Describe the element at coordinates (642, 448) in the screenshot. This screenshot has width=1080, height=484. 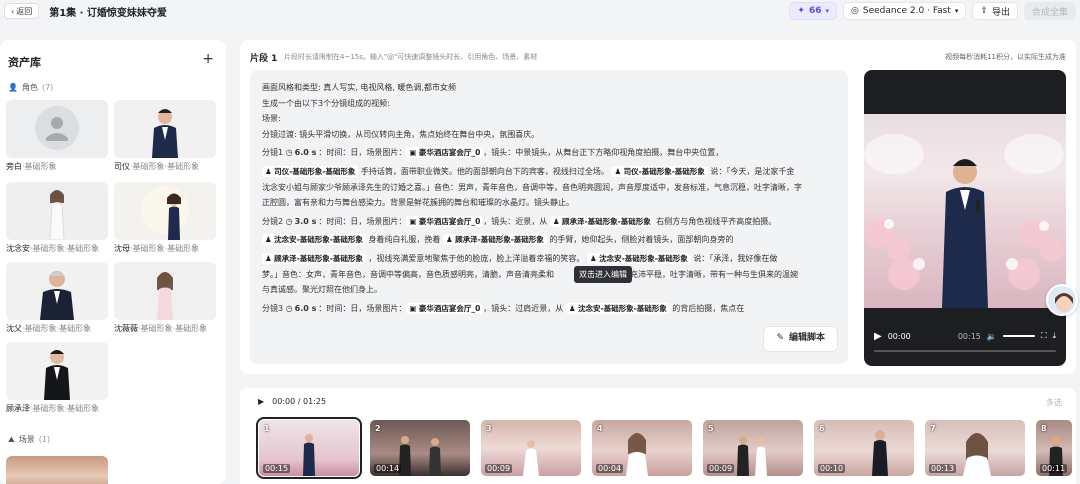
I see `timeline-clip: 4 00:04` at that location.